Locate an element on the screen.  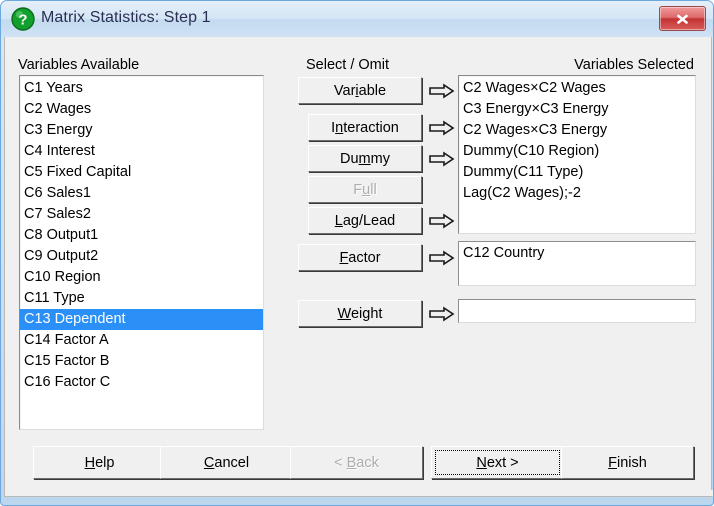
selected-variable-list-item: C2 Wages×C2 Wages is located at coordinates (577, 88).